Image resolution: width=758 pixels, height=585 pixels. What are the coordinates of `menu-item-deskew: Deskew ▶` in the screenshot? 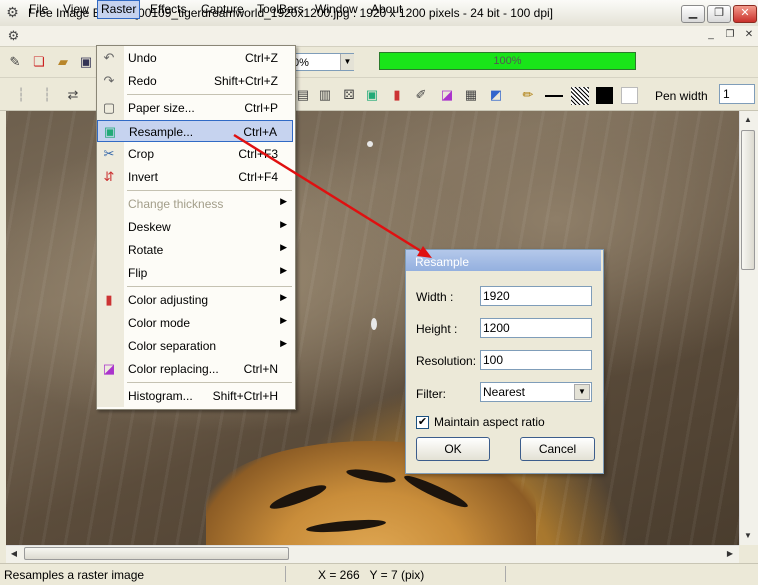 It's located at (195, 227).